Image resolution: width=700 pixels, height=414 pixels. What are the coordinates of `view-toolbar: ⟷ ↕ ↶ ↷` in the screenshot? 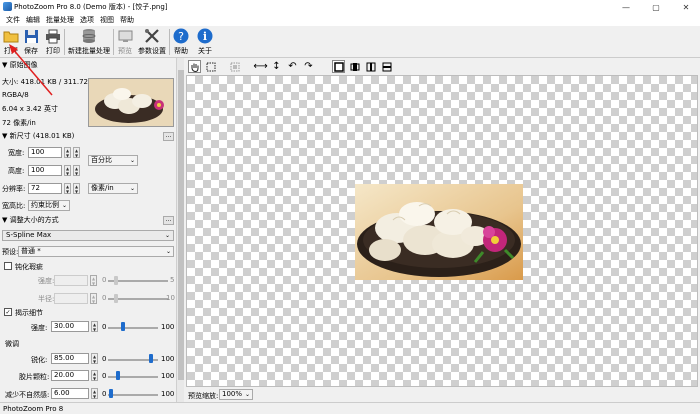 It's located at (442, 66).